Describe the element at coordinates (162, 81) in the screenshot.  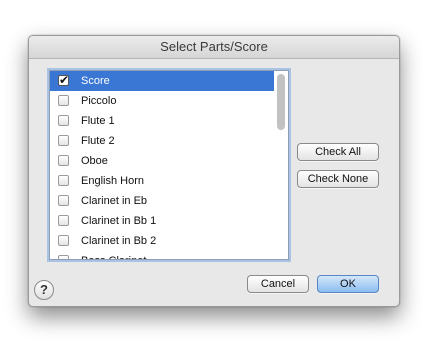
I see `list-item: ✔ Score` at that location.